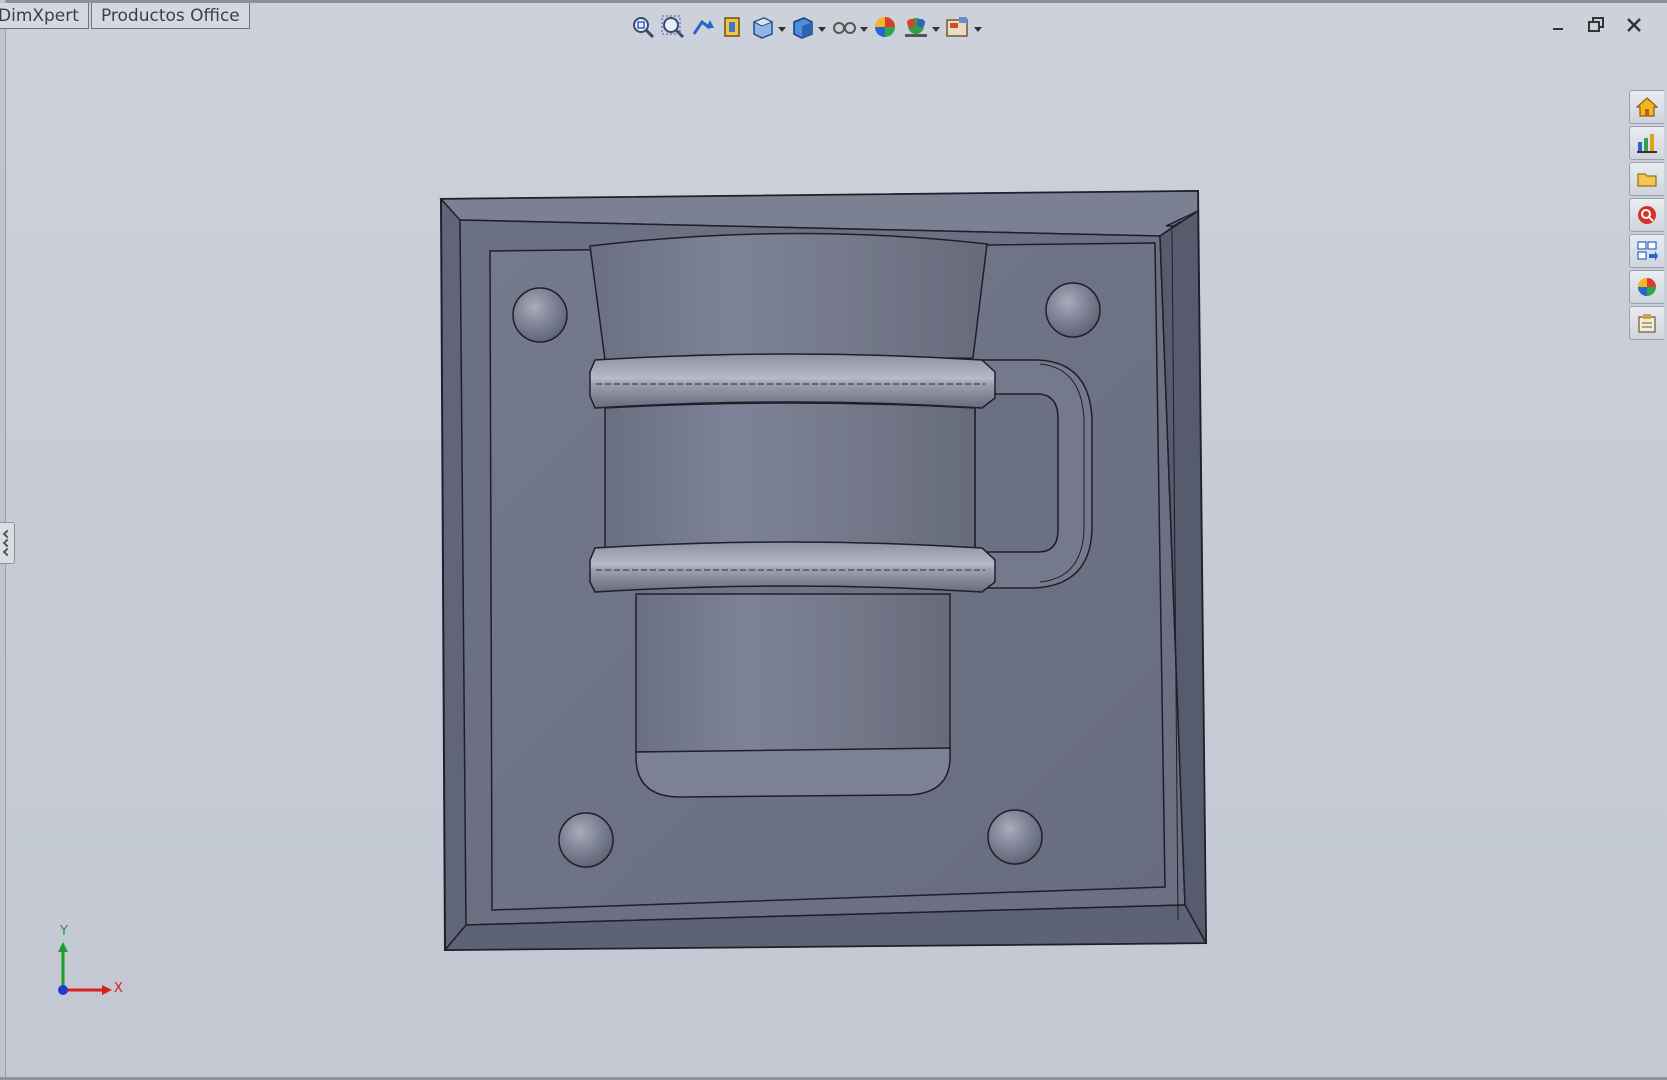 This screenshot has height=1080, width=1667. I want to click on command-manager-tabs: DimXpert Productos Office, so click(126, 17).